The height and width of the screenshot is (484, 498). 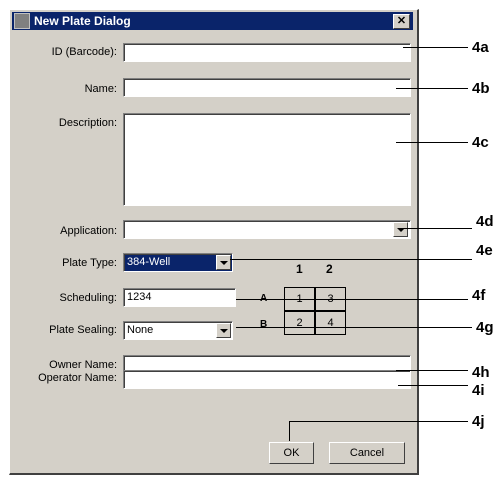 I want to click on name-field, so click(x=267, y=87).